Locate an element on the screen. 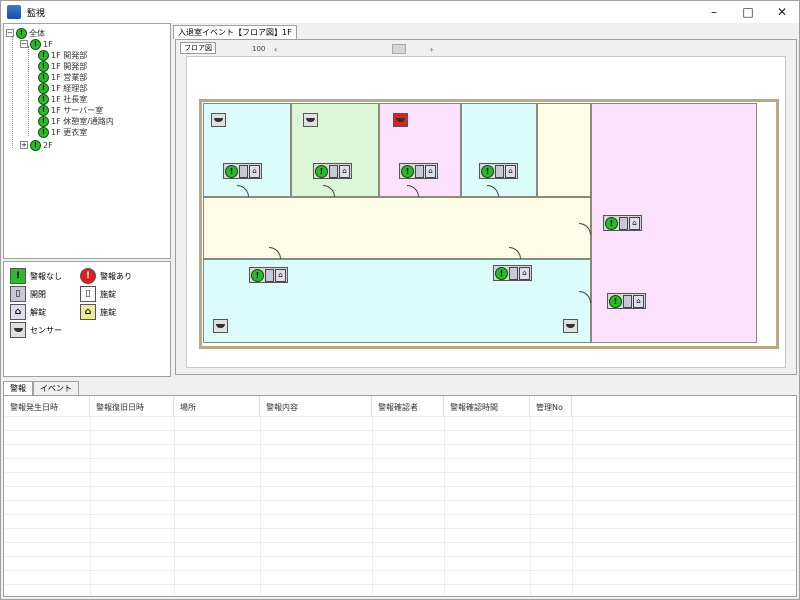 This screenshot has width=800, height=600. column-header: 警報発生日時 is located at coordinates (47, 406).